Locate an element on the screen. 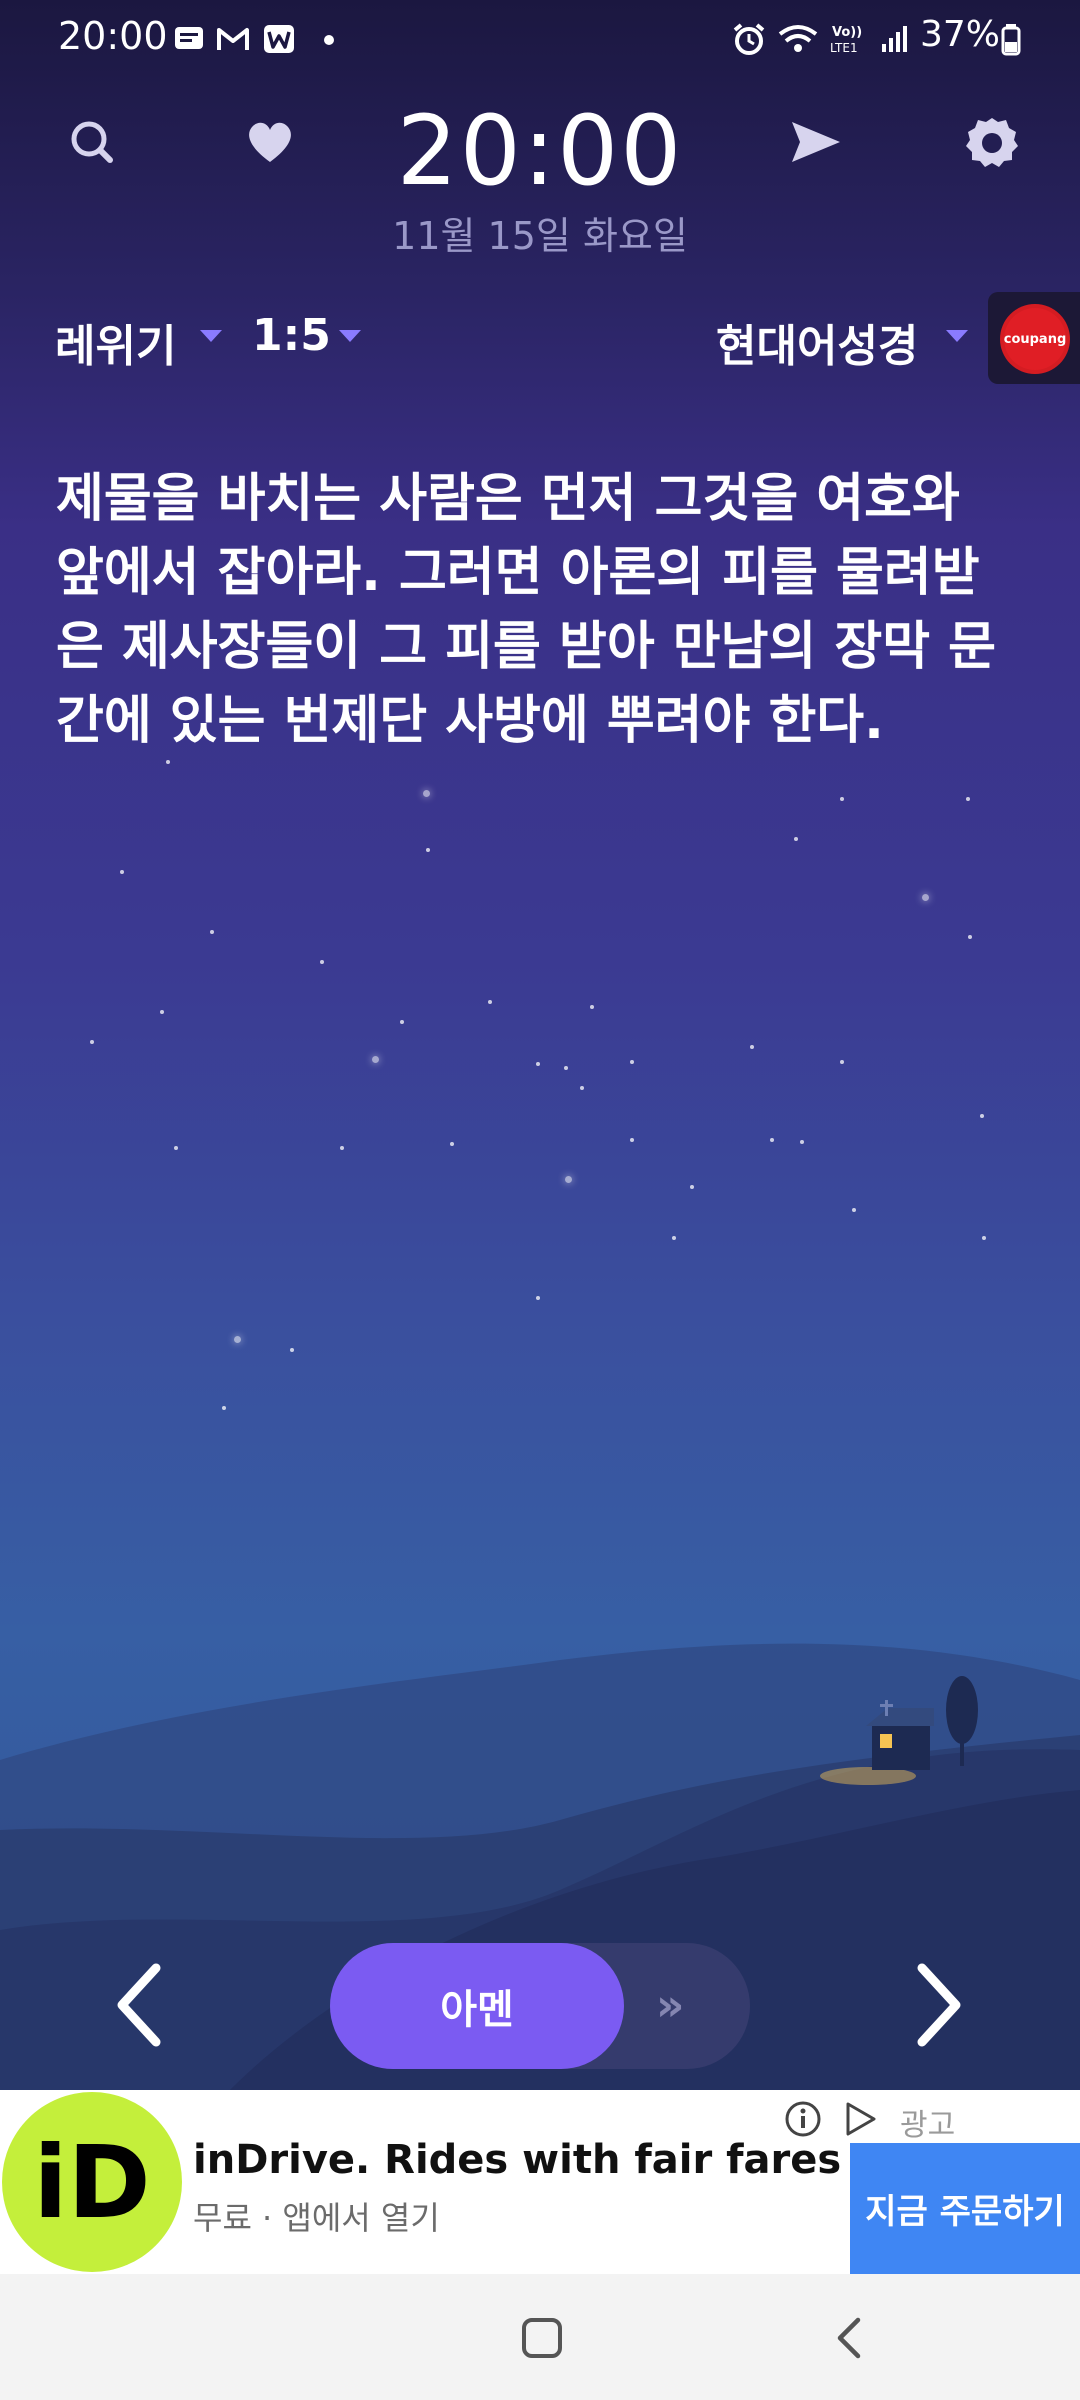 The height and width of the screenshot is (2400, 1080). ad-label: 광고 is located at coordinates (928, 2125).